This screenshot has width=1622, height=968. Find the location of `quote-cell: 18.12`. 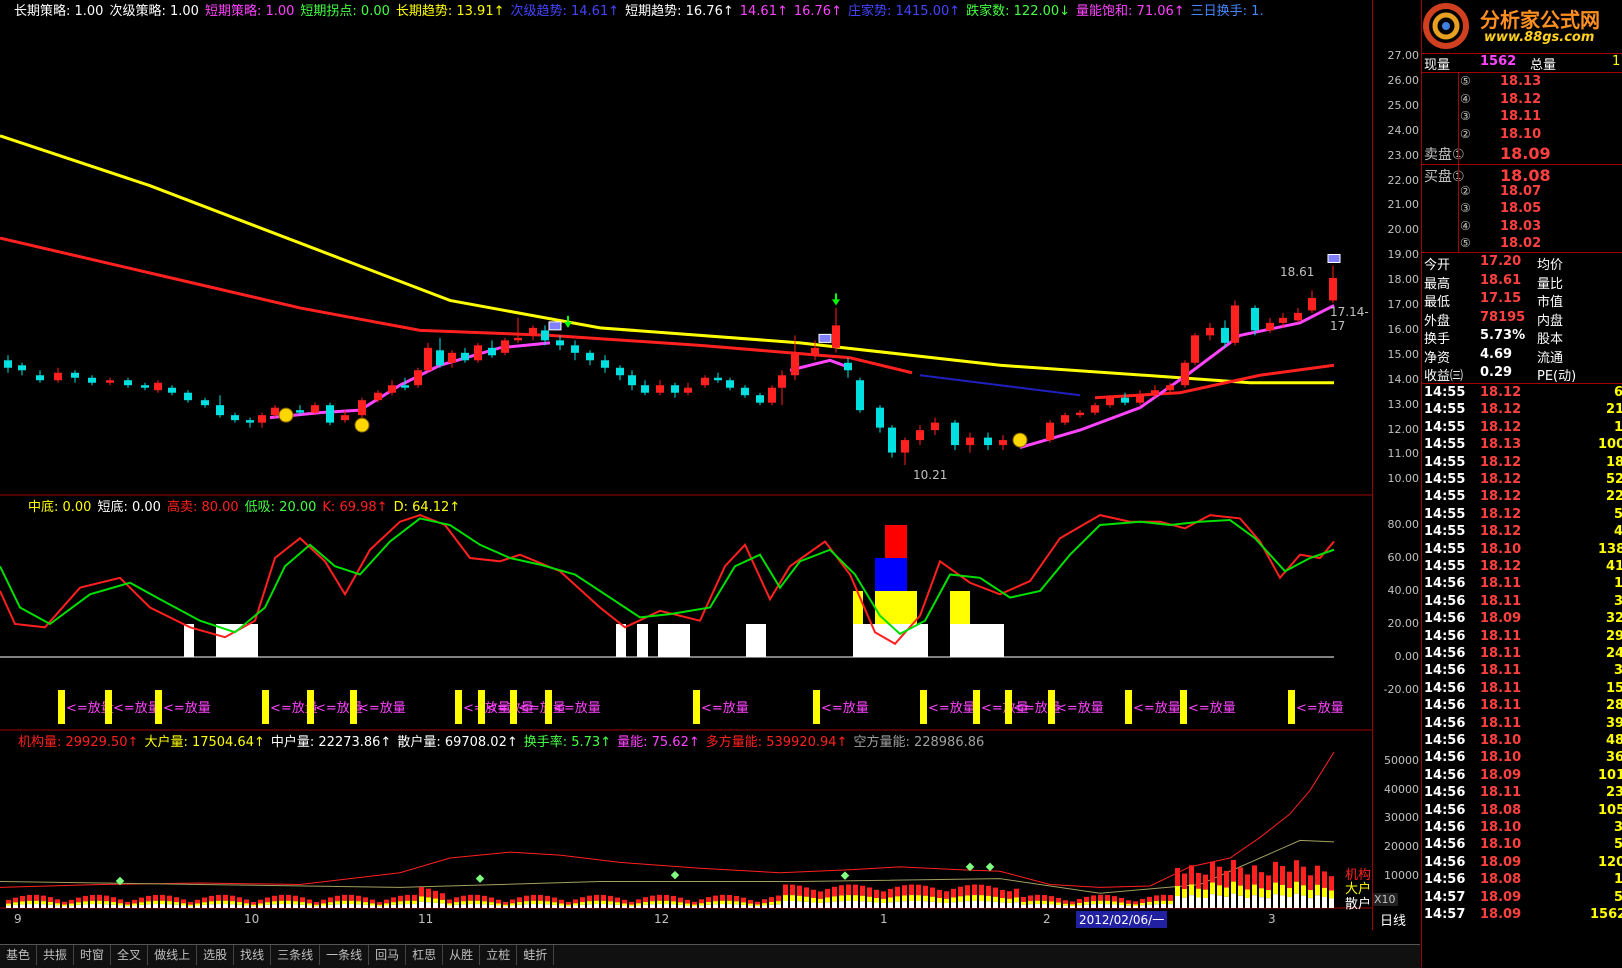

quote-cell: 18.12 is located at coordinates (1501, 427).